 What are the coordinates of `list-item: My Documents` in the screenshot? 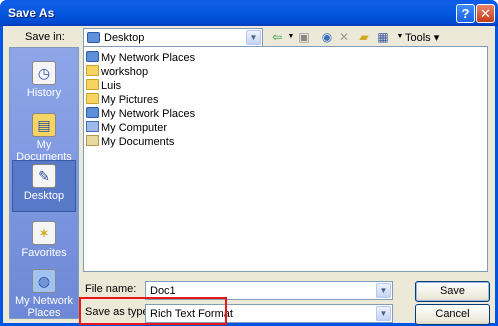 It's located at (130, 142).